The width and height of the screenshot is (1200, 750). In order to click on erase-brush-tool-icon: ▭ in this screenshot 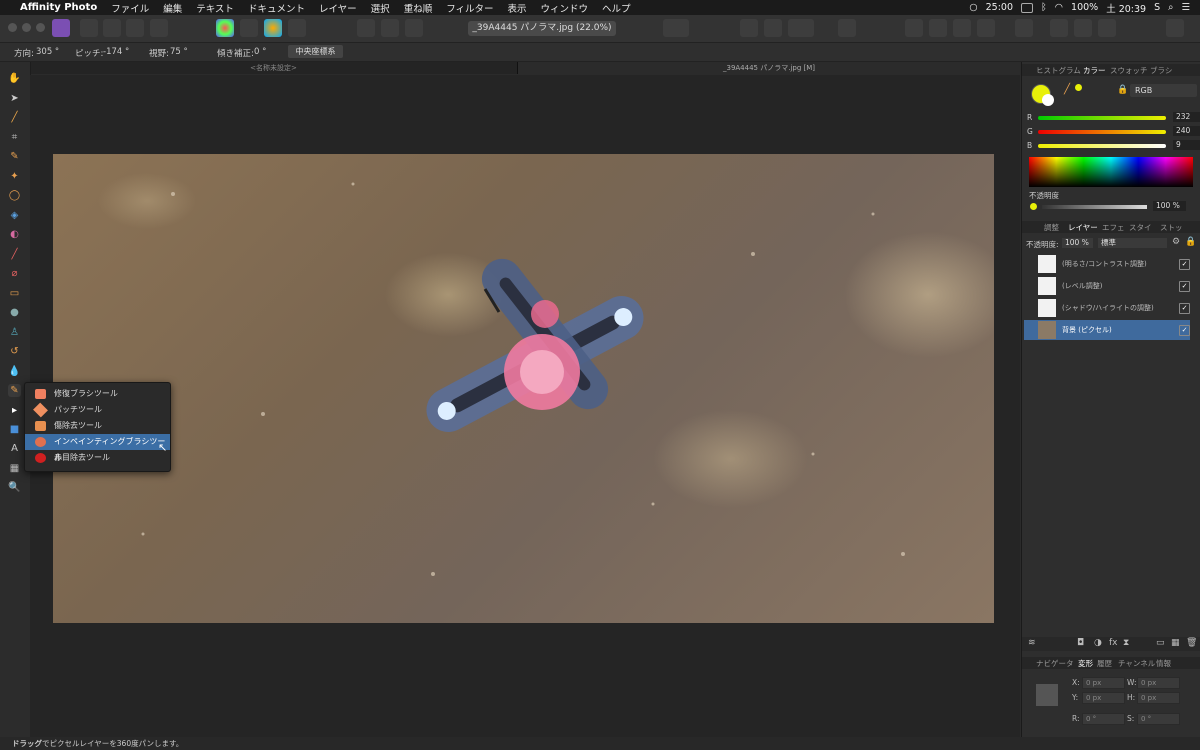, I will do `click(14, 293)`.